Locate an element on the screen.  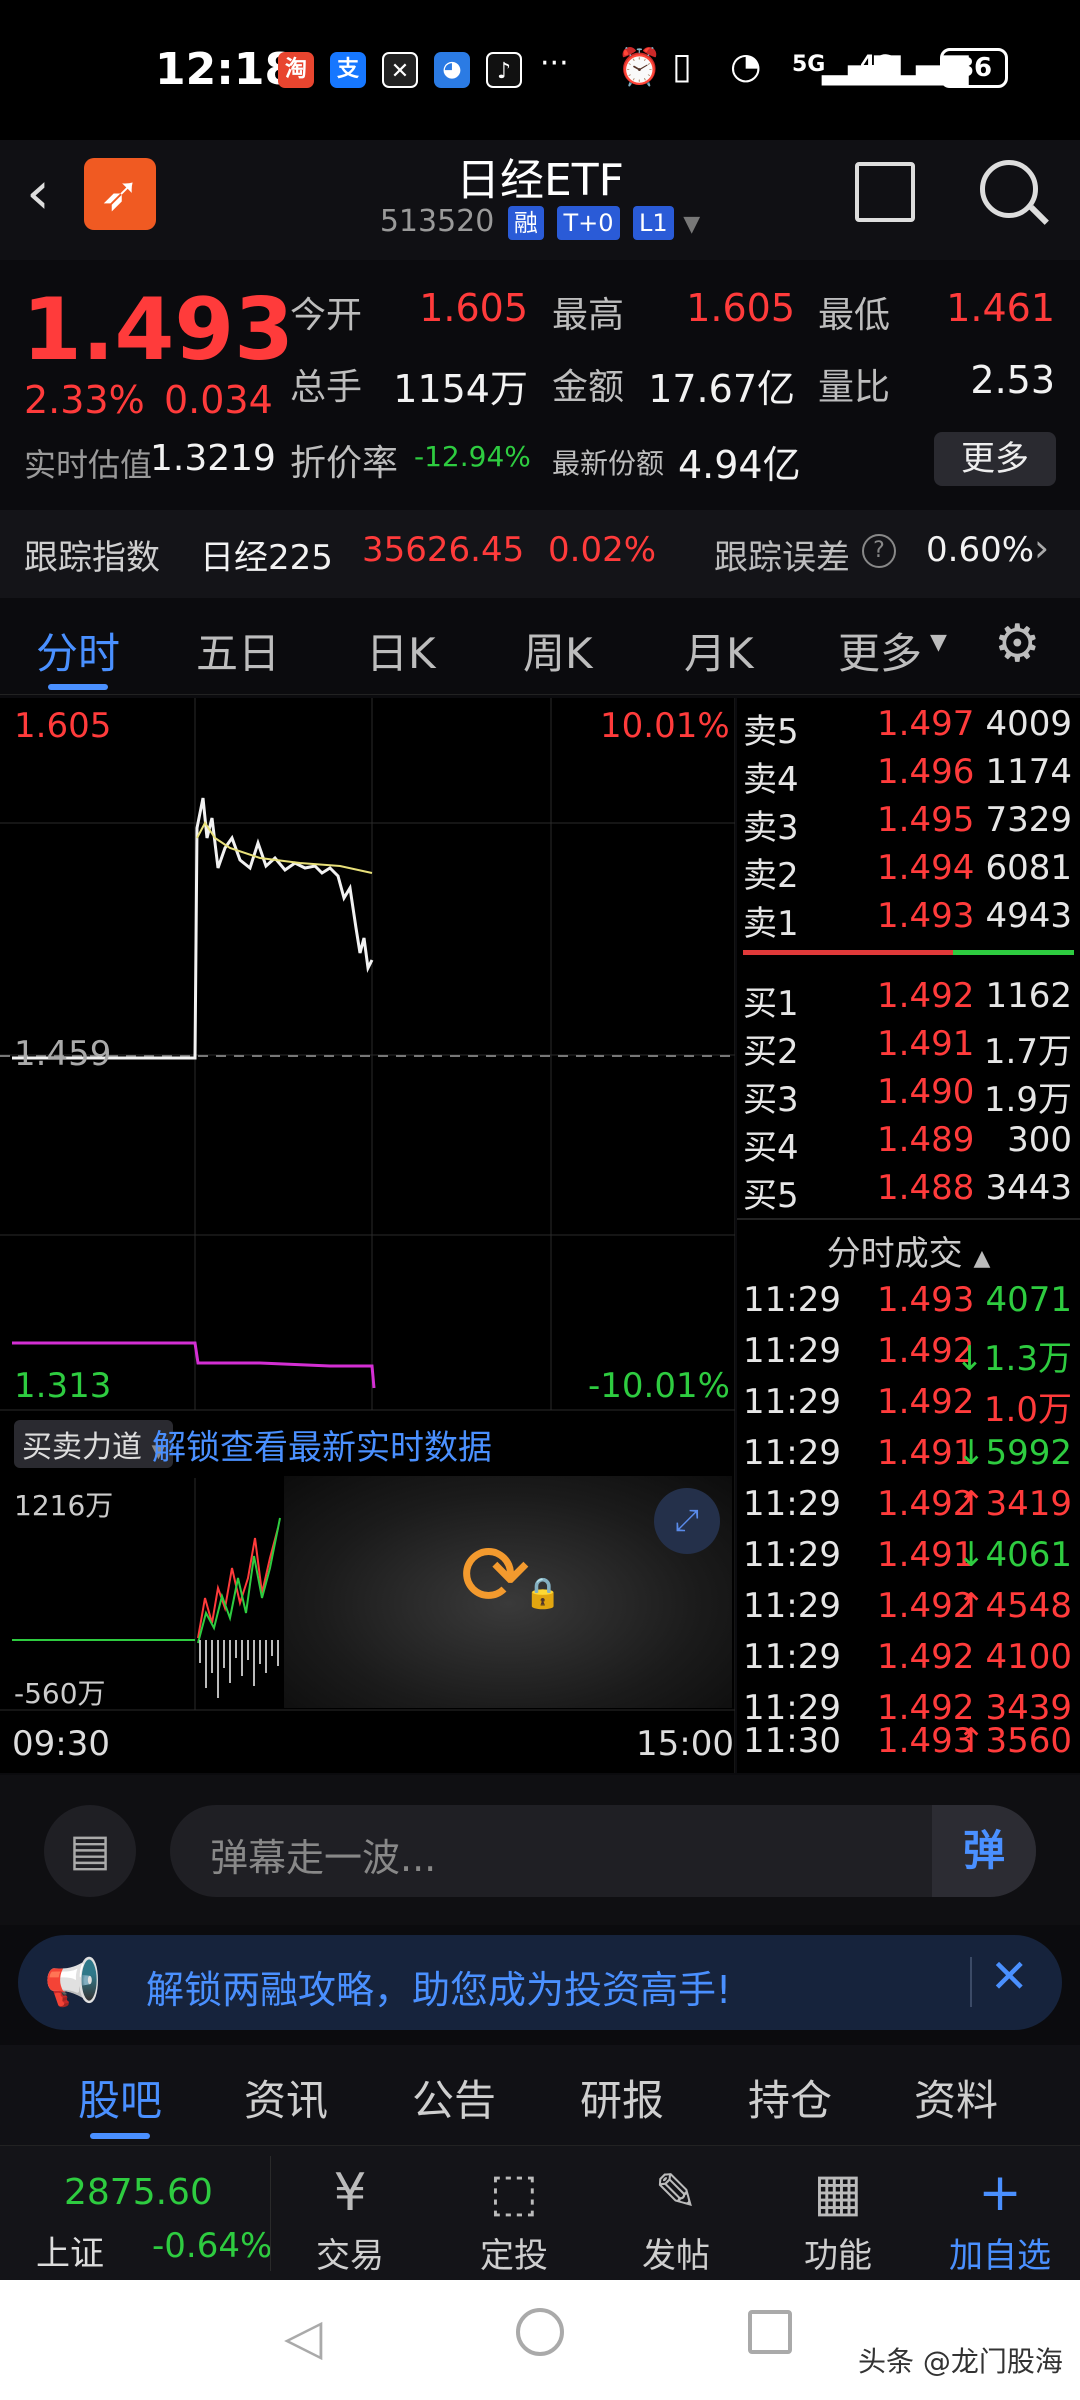
rt-est-label: 实时估值 is located at coordinates (88, 465).